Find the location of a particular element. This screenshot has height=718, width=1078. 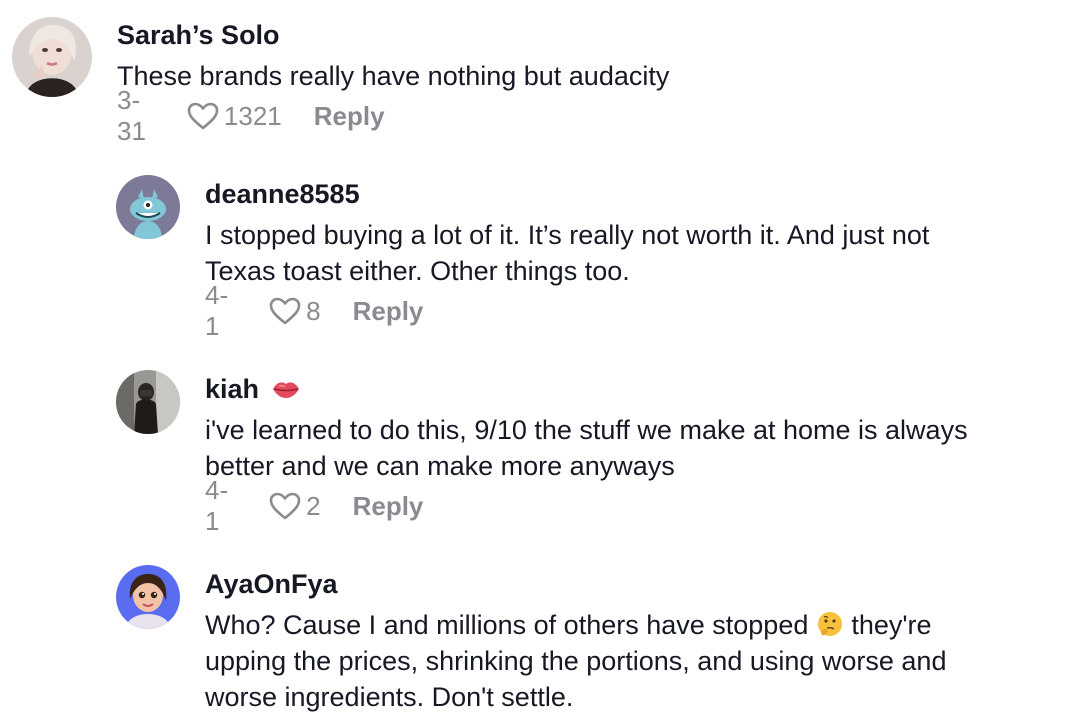

comment-username: kiah is located at coordinates (253, 389).